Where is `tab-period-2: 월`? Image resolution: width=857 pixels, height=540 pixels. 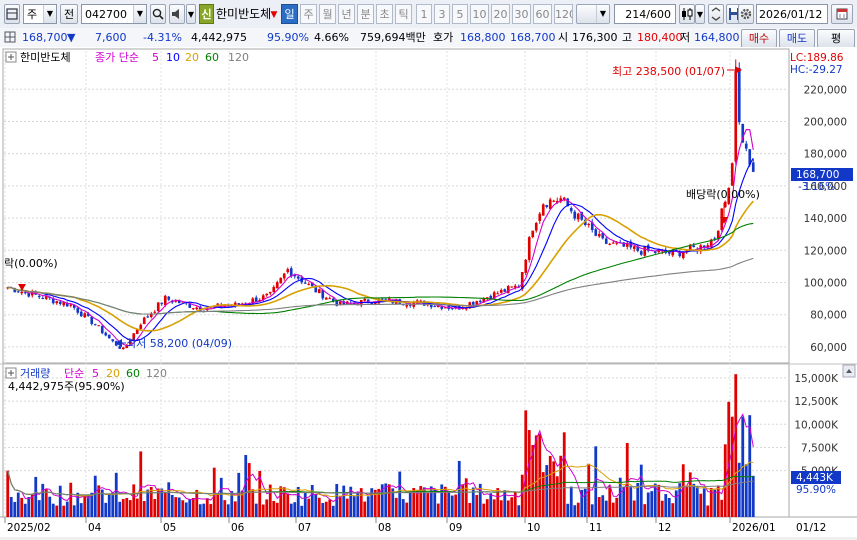 tab-period-2: 월 is located at coordinates (327, 14).